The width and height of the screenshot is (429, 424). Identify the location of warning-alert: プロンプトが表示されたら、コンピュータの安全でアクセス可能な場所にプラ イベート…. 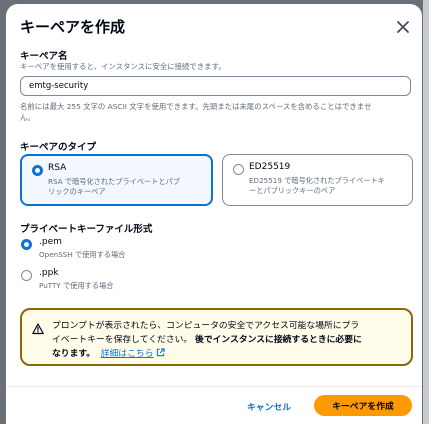
(216, 337).